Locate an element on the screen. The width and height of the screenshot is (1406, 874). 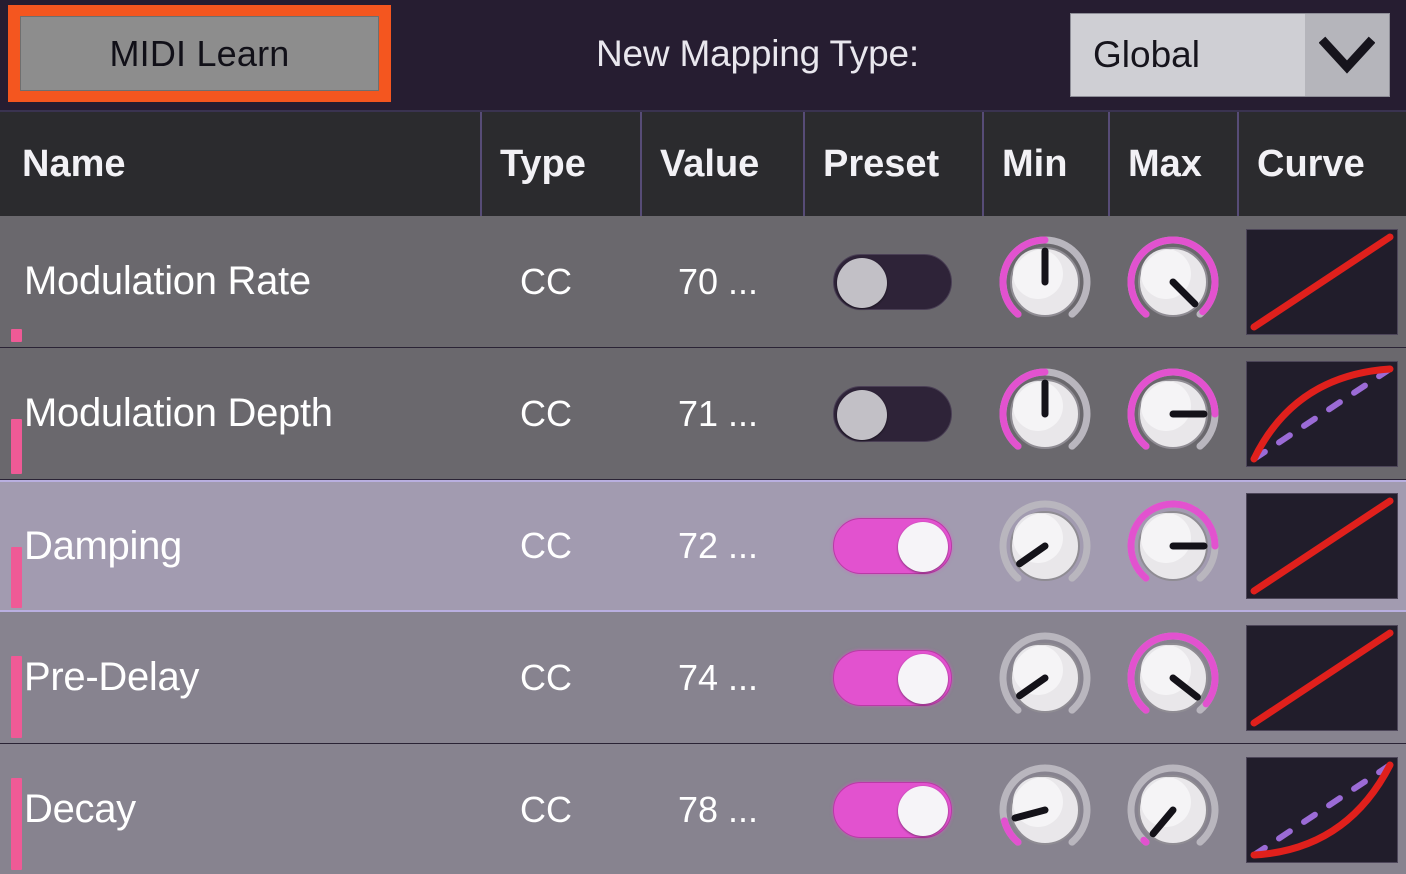
column-header-type: Type is located at coordinates (560, 164).